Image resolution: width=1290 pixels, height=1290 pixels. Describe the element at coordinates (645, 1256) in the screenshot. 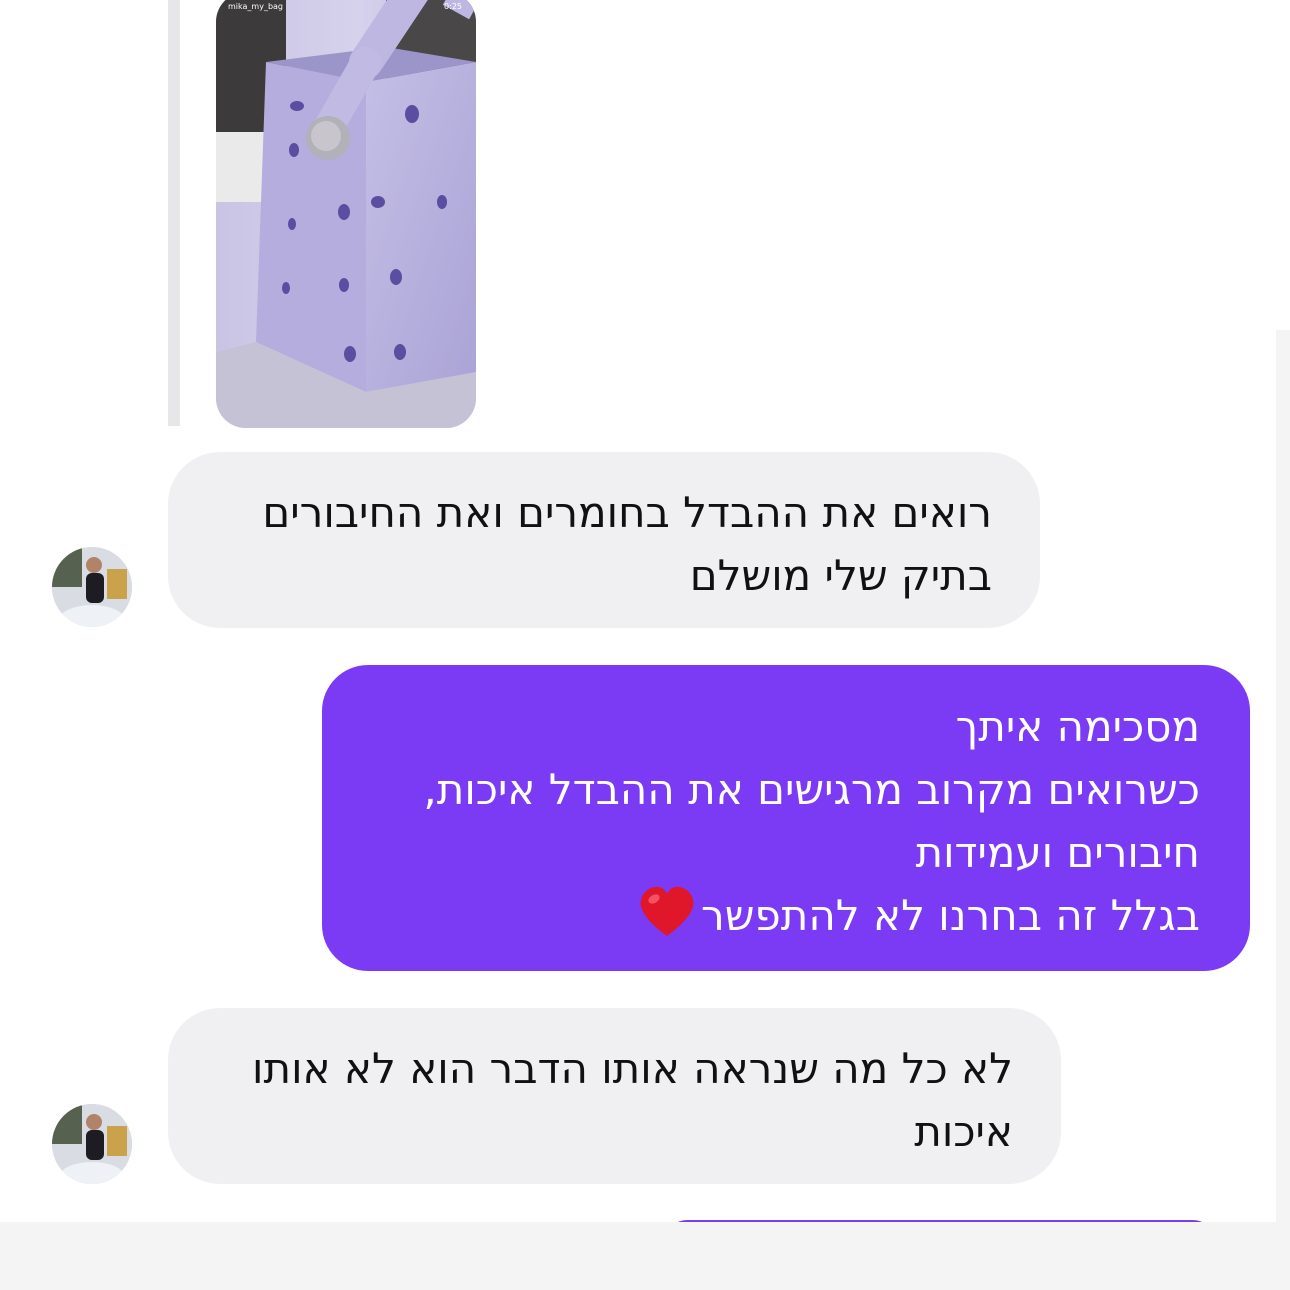

I see `bottom-bar` at that location.